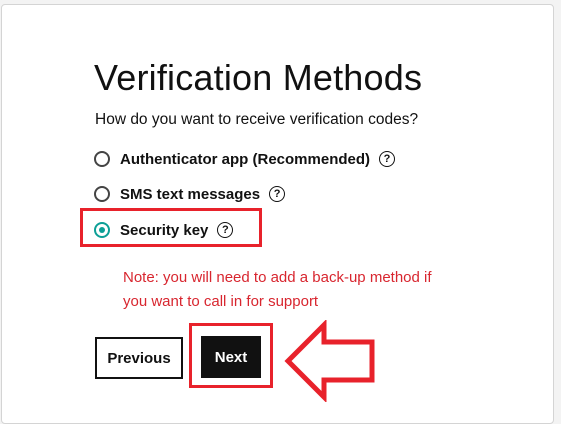 The height and width of the screenshot is (424, 561). Describe the element at coordinates (329, 361) in the screenshot. I see `left-arrow-icon` at that location.